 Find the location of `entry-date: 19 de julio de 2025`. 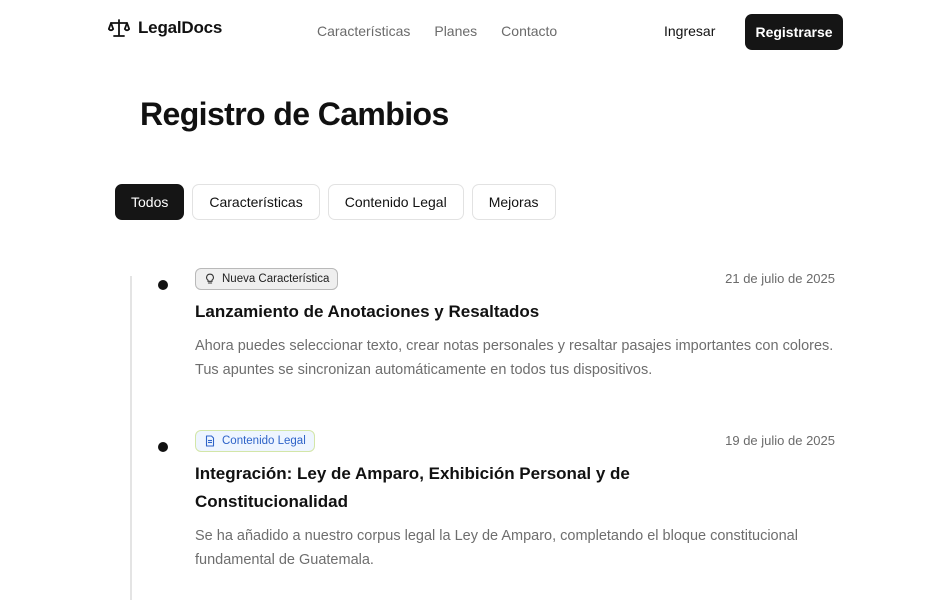

entry-date: 19 de julio de 2025 is located at coordinates (780, 440).